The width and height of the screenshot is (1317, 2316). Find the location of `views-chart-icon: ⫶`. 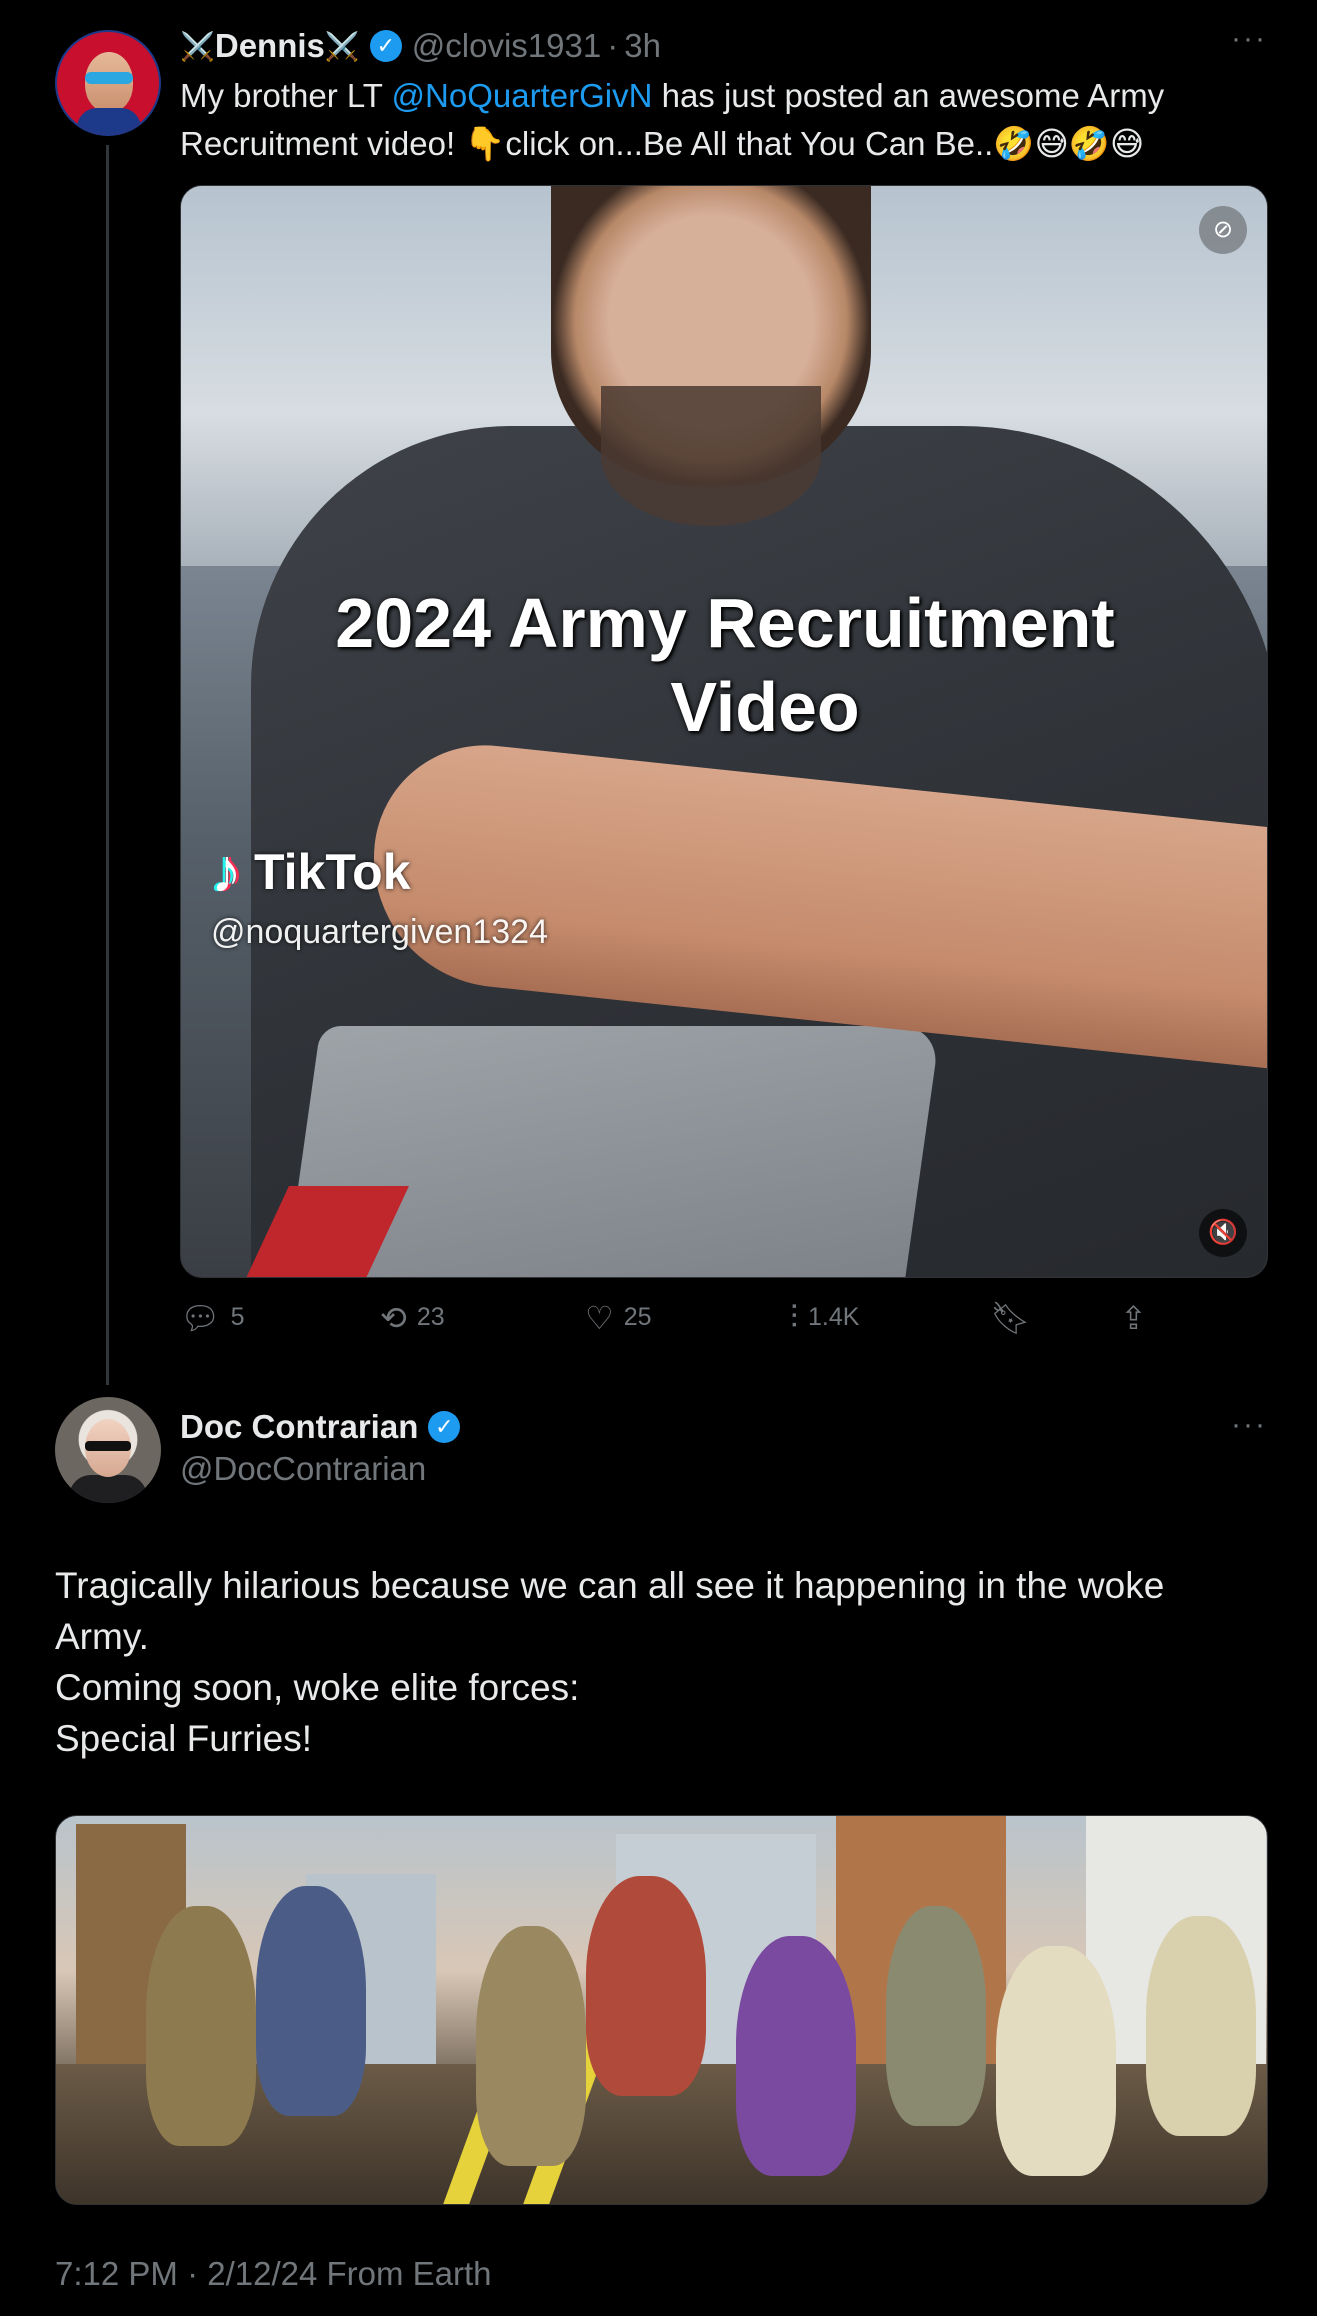

views-chart-icon: ⫶ is located at coordinates (794, 1316).